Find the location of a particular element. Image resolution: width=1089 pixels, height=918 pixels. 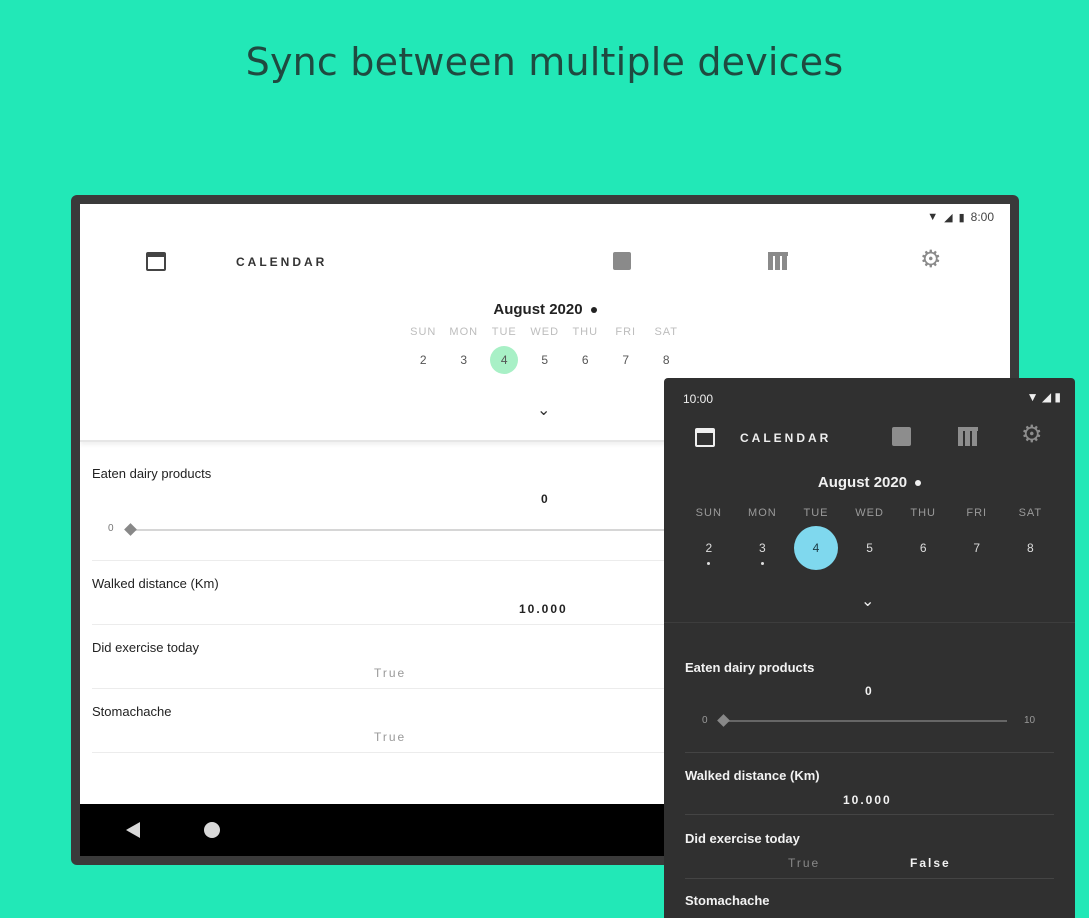

exercise-false-option: False is located at coordinates (930, 863).